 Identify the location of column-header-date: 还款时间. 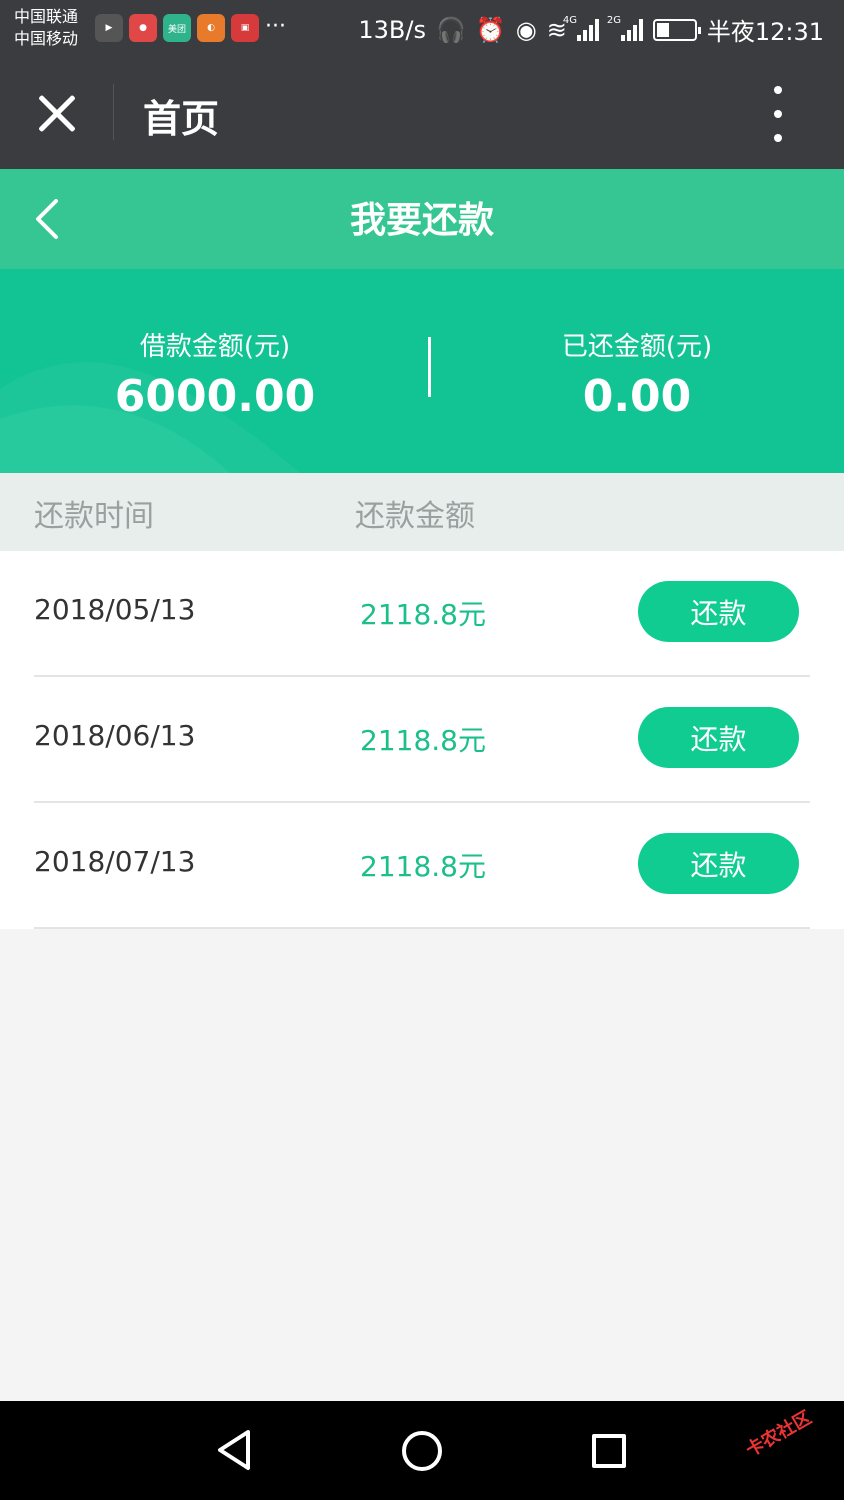
(94, 516).